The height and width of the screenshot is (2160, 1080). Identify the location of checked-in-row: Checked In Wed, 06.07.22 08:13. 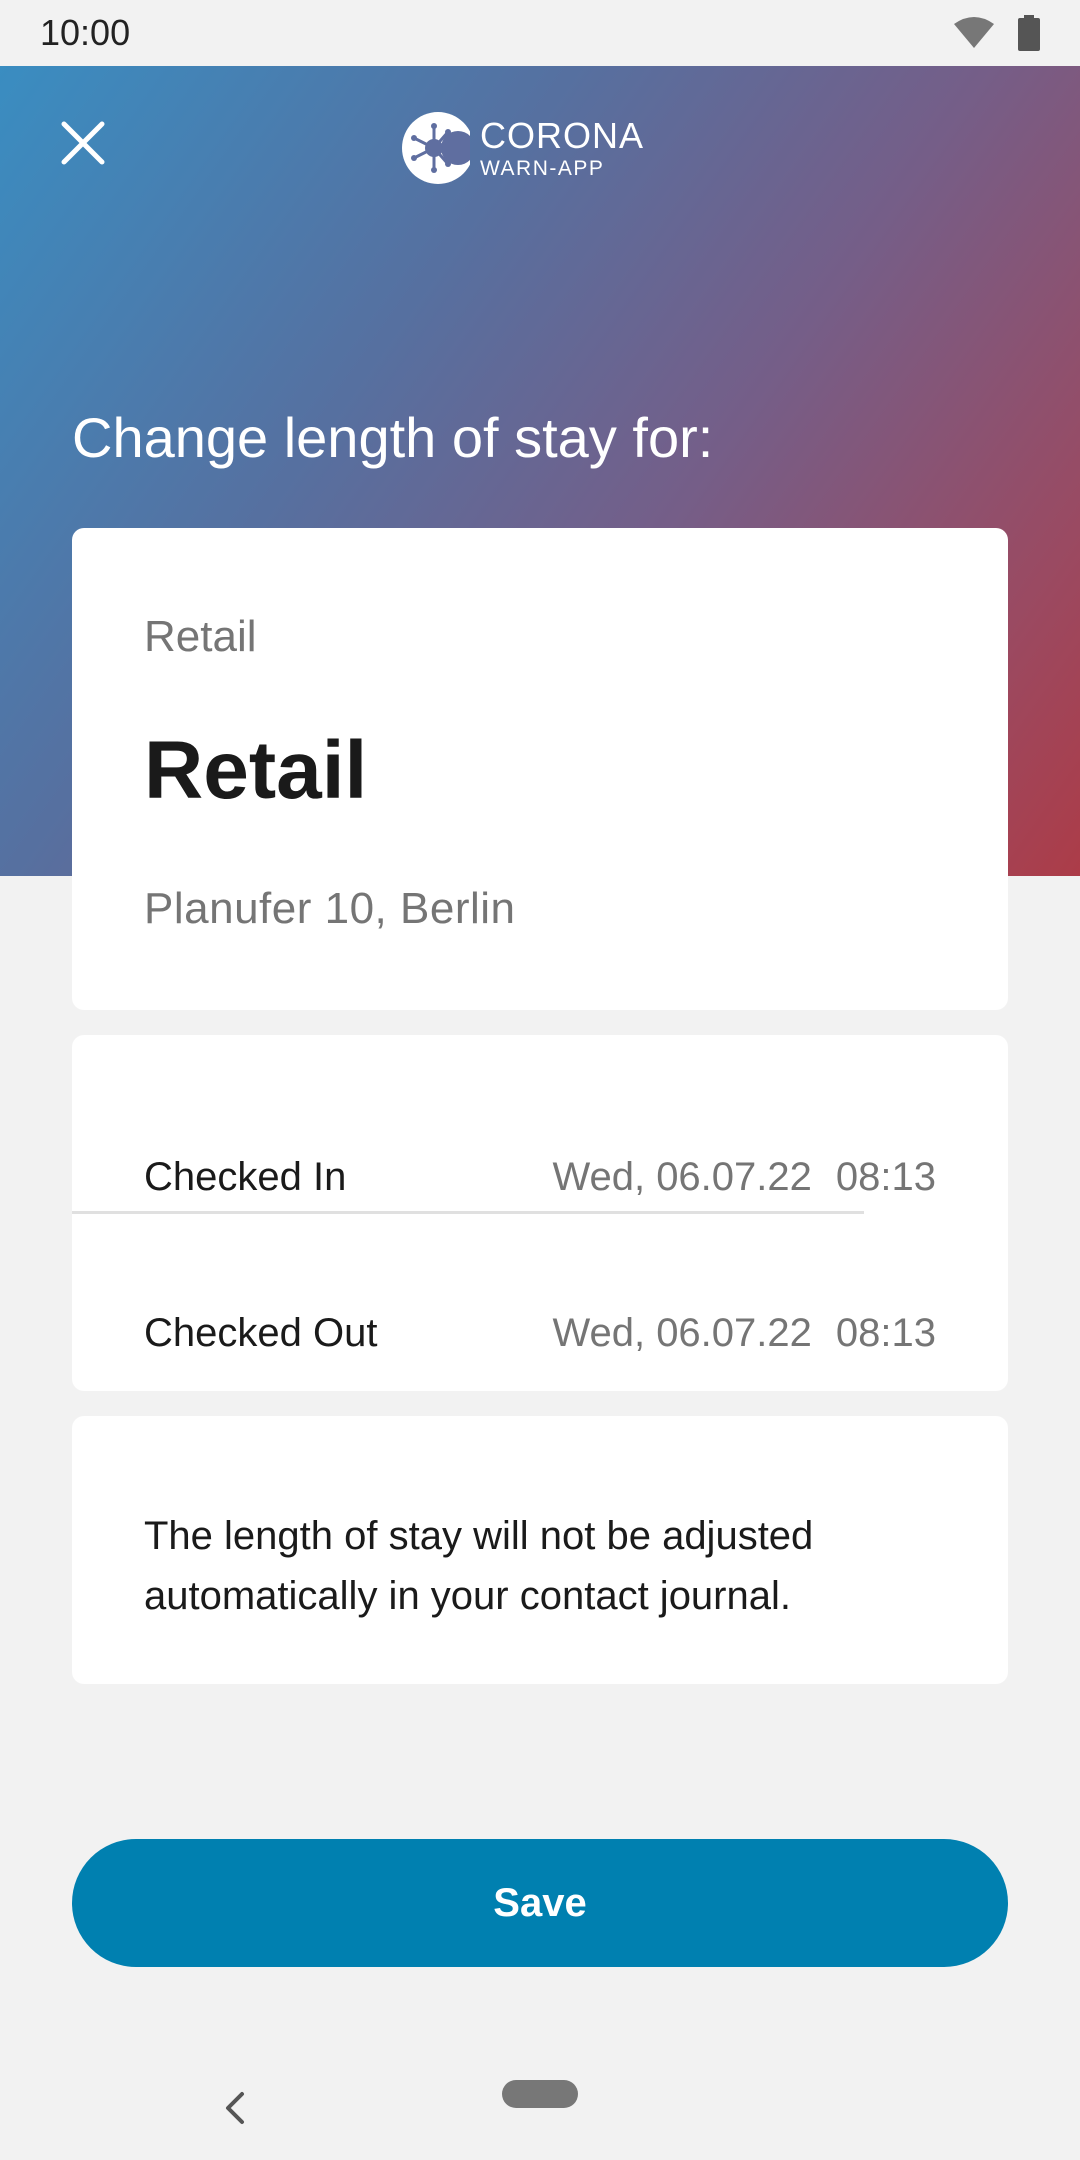
(540, 1177).